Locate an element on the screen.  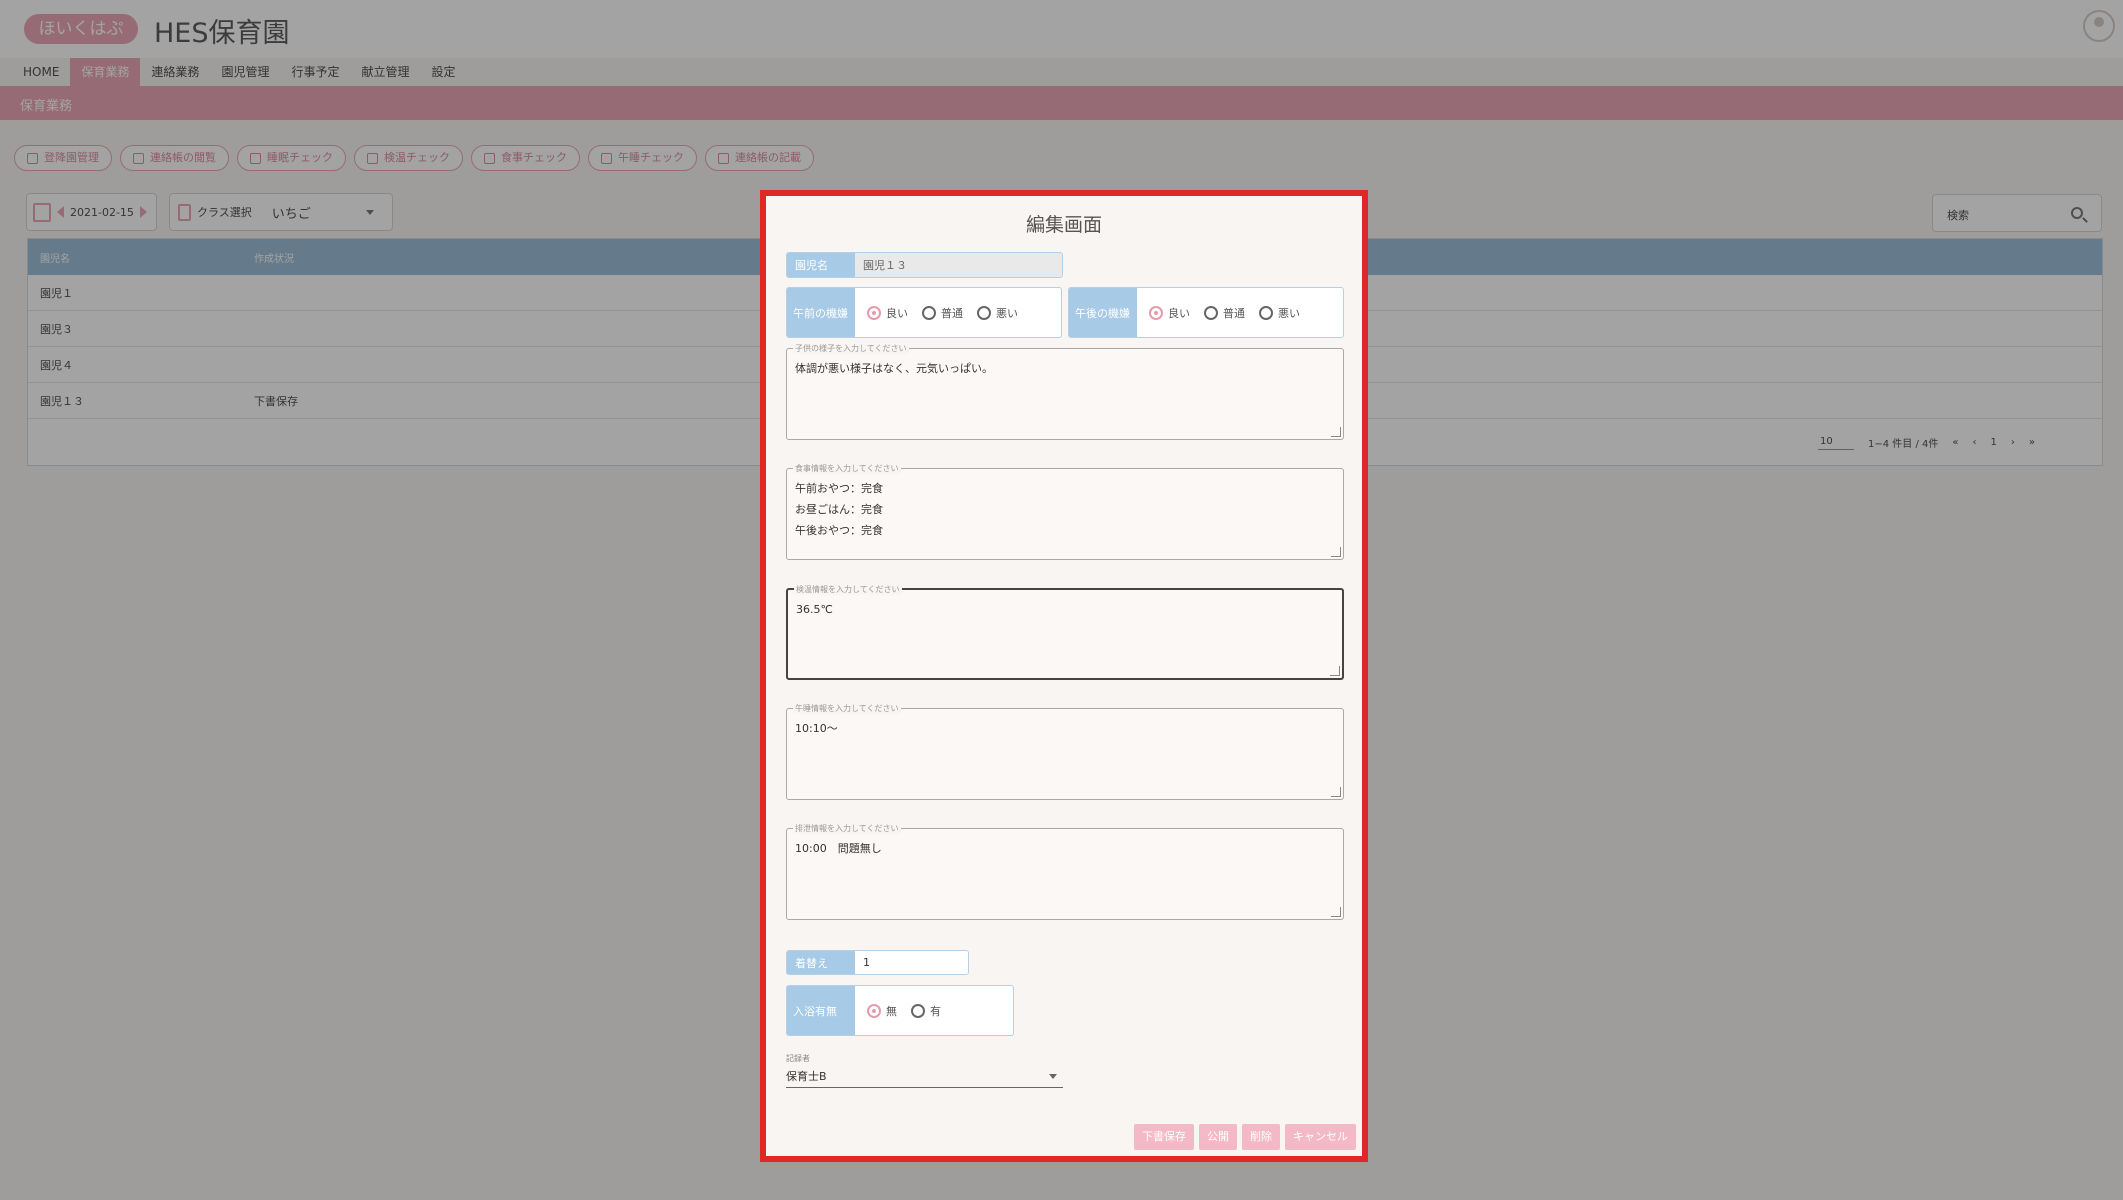
pm-mood-group: 午後の機嫌 良い 普通 悪い is located at coordinates (1206, 312).